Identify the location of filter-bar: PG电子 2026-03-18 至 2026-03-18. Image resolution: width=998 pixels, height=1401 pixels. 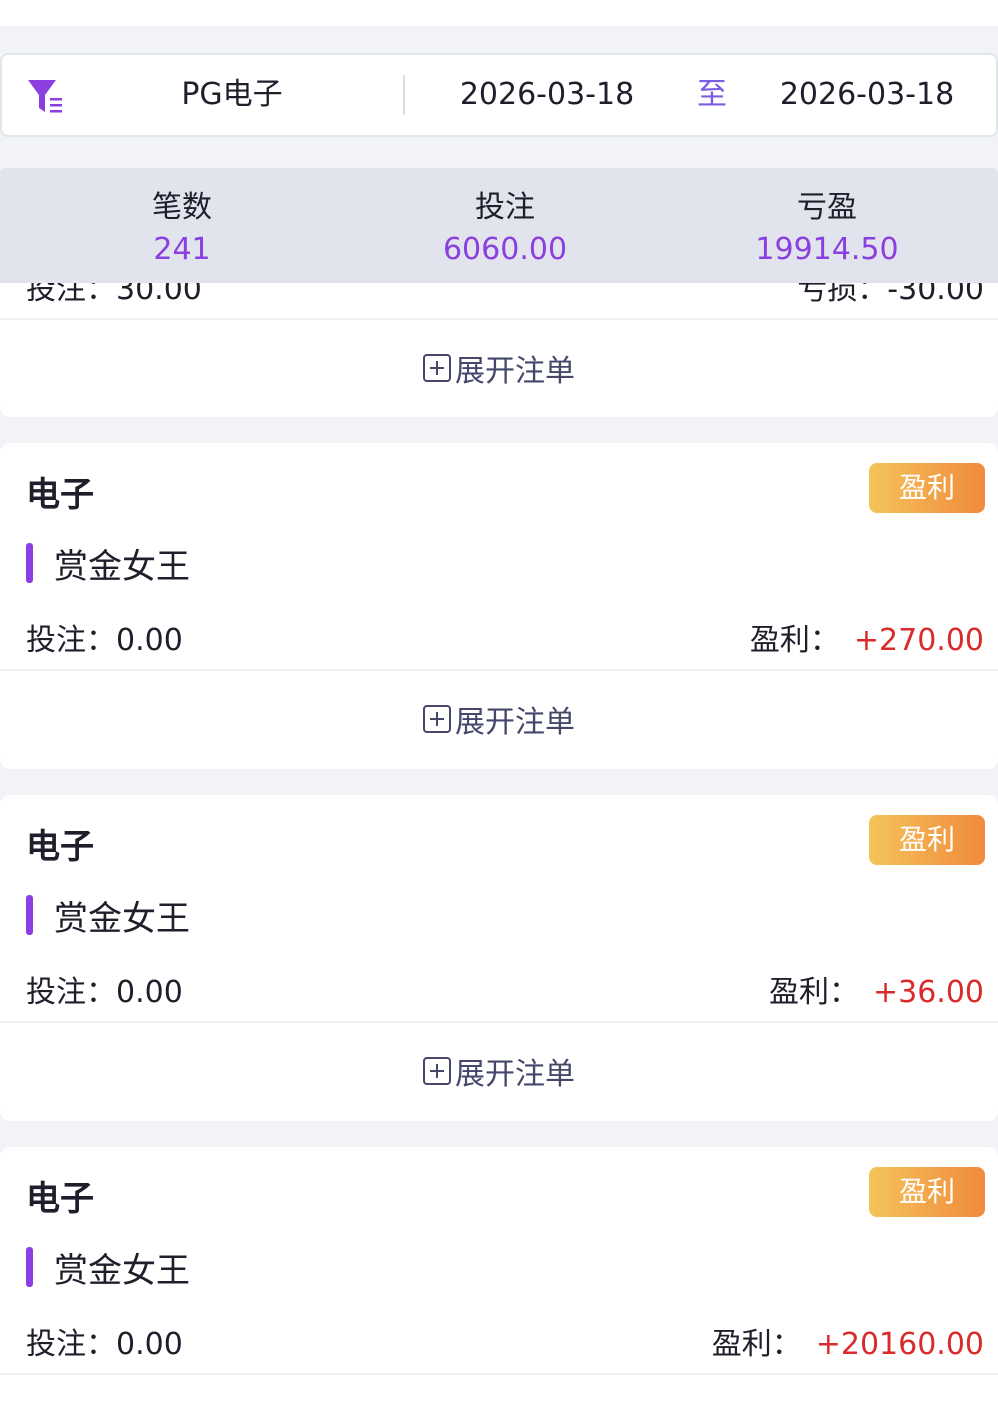
(499, 95).